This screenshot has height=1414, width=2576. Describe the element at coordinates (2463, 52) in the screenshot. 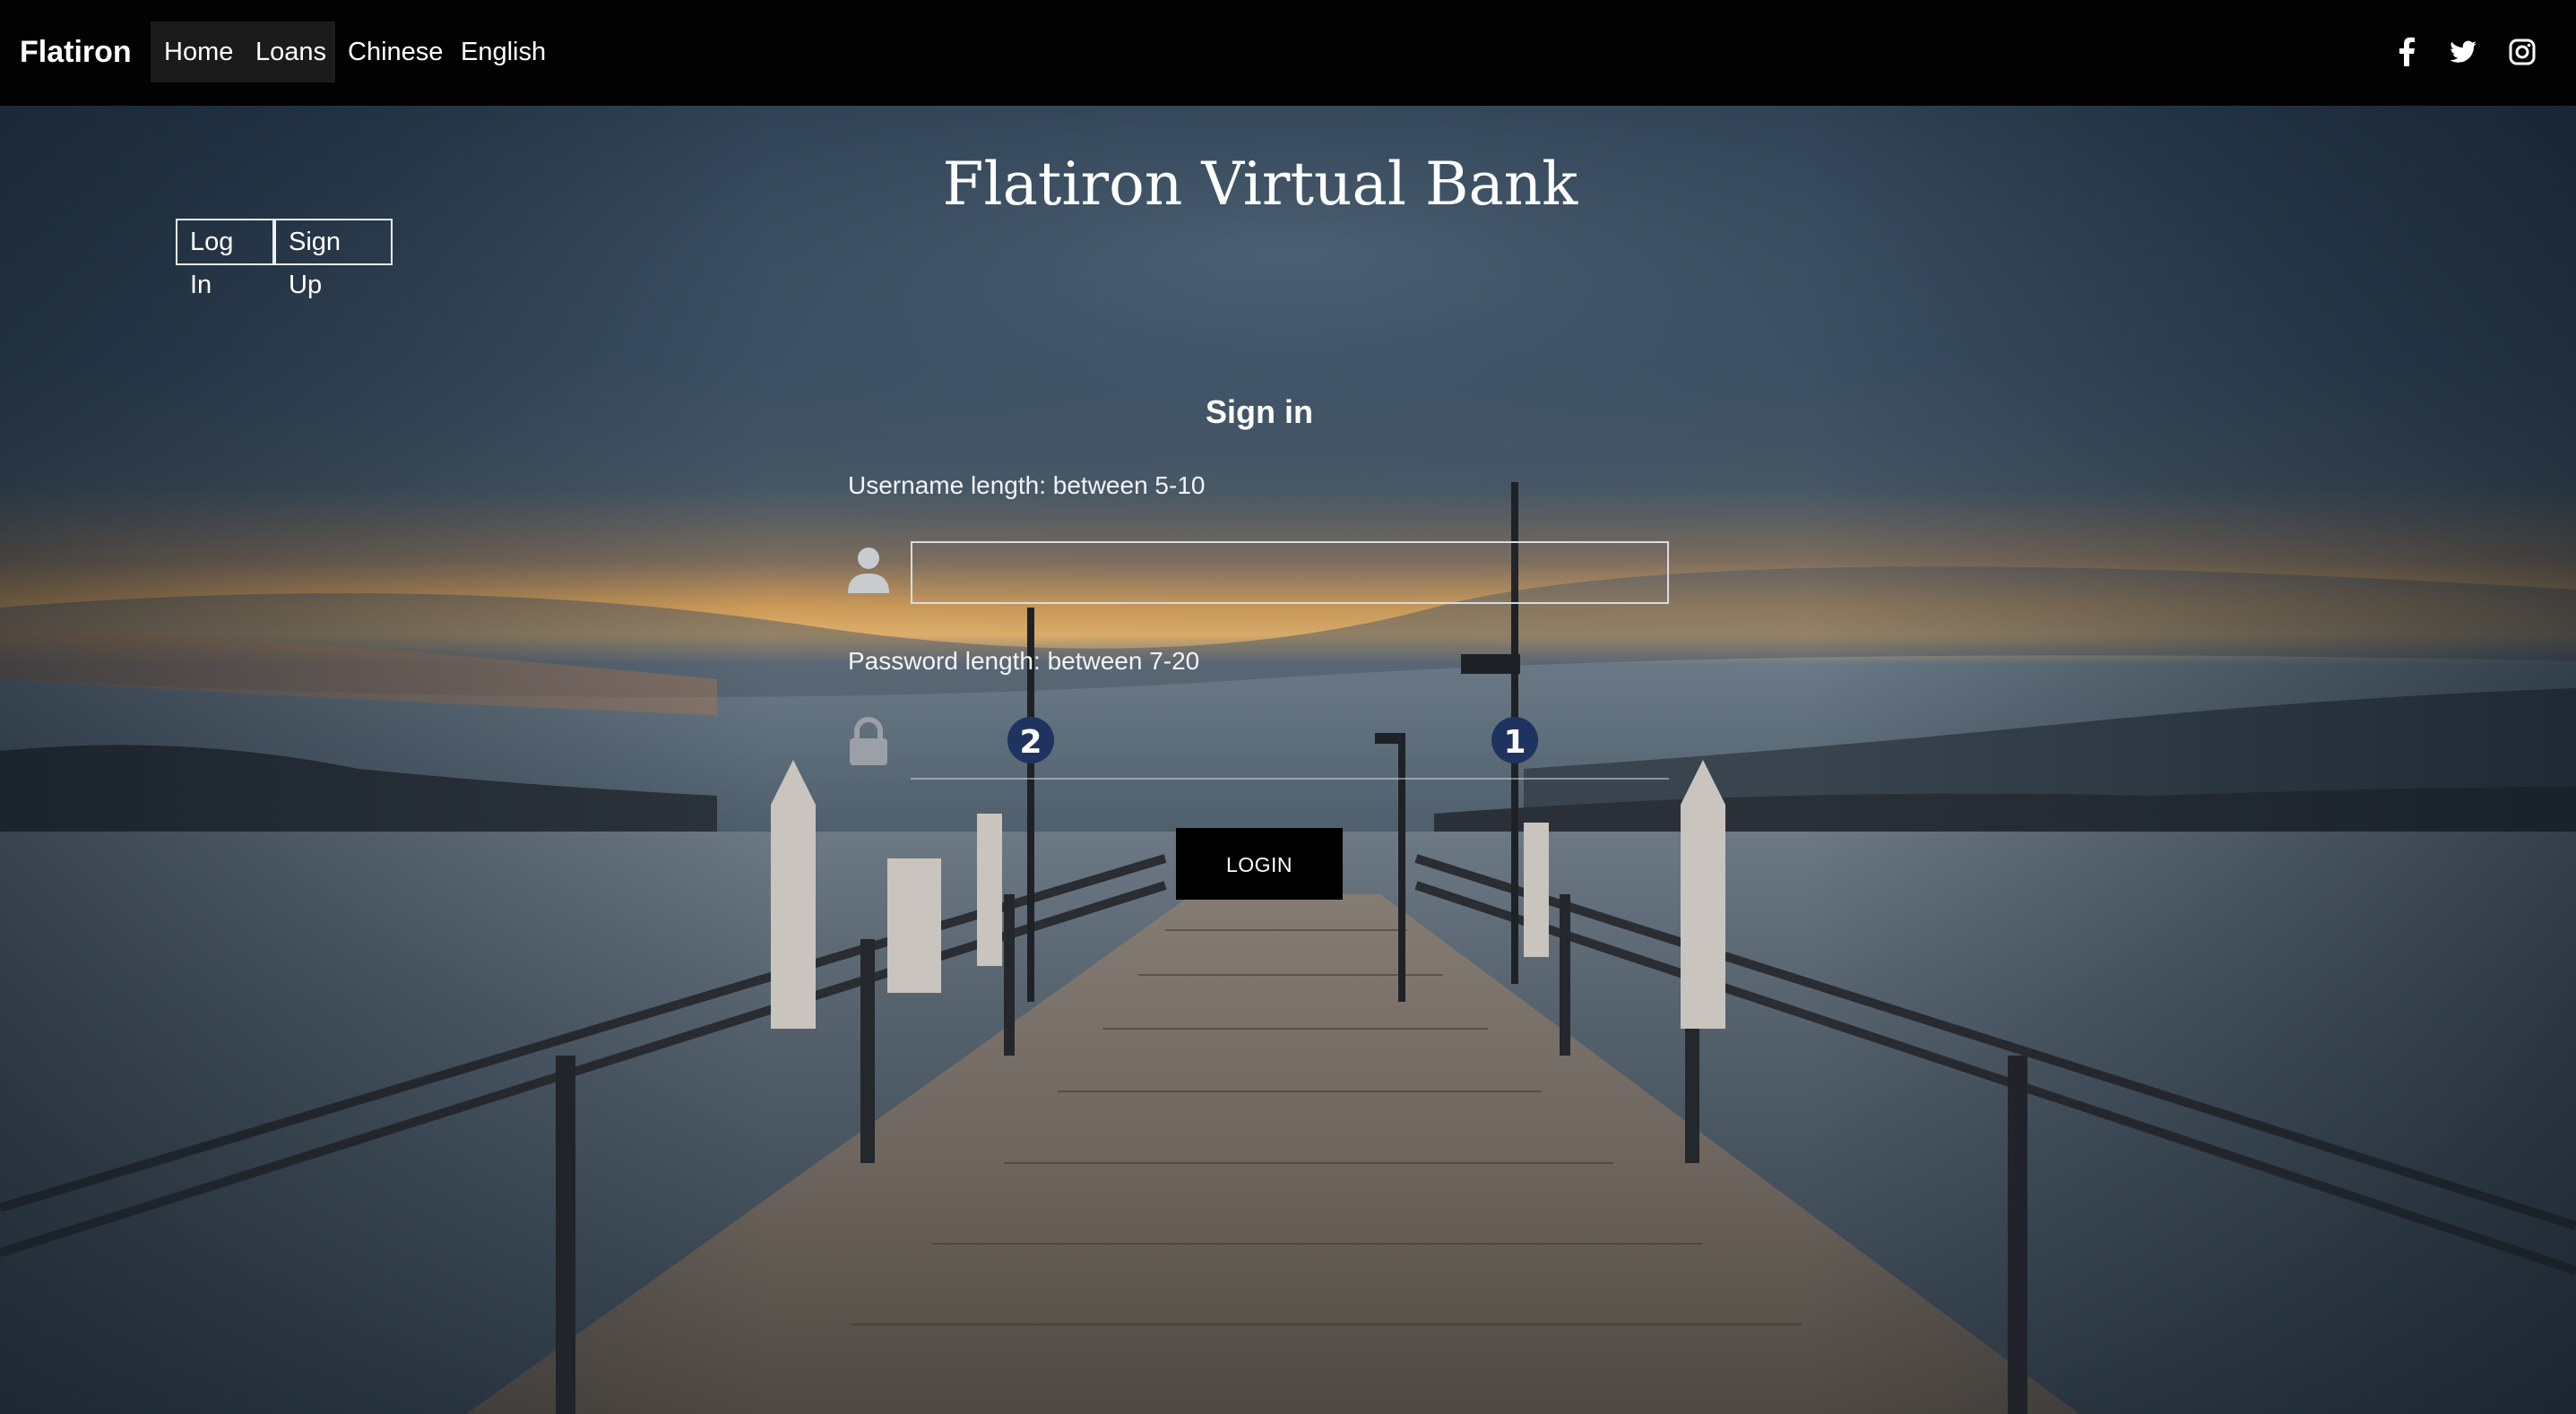

I see `twitter-icon` at that location.